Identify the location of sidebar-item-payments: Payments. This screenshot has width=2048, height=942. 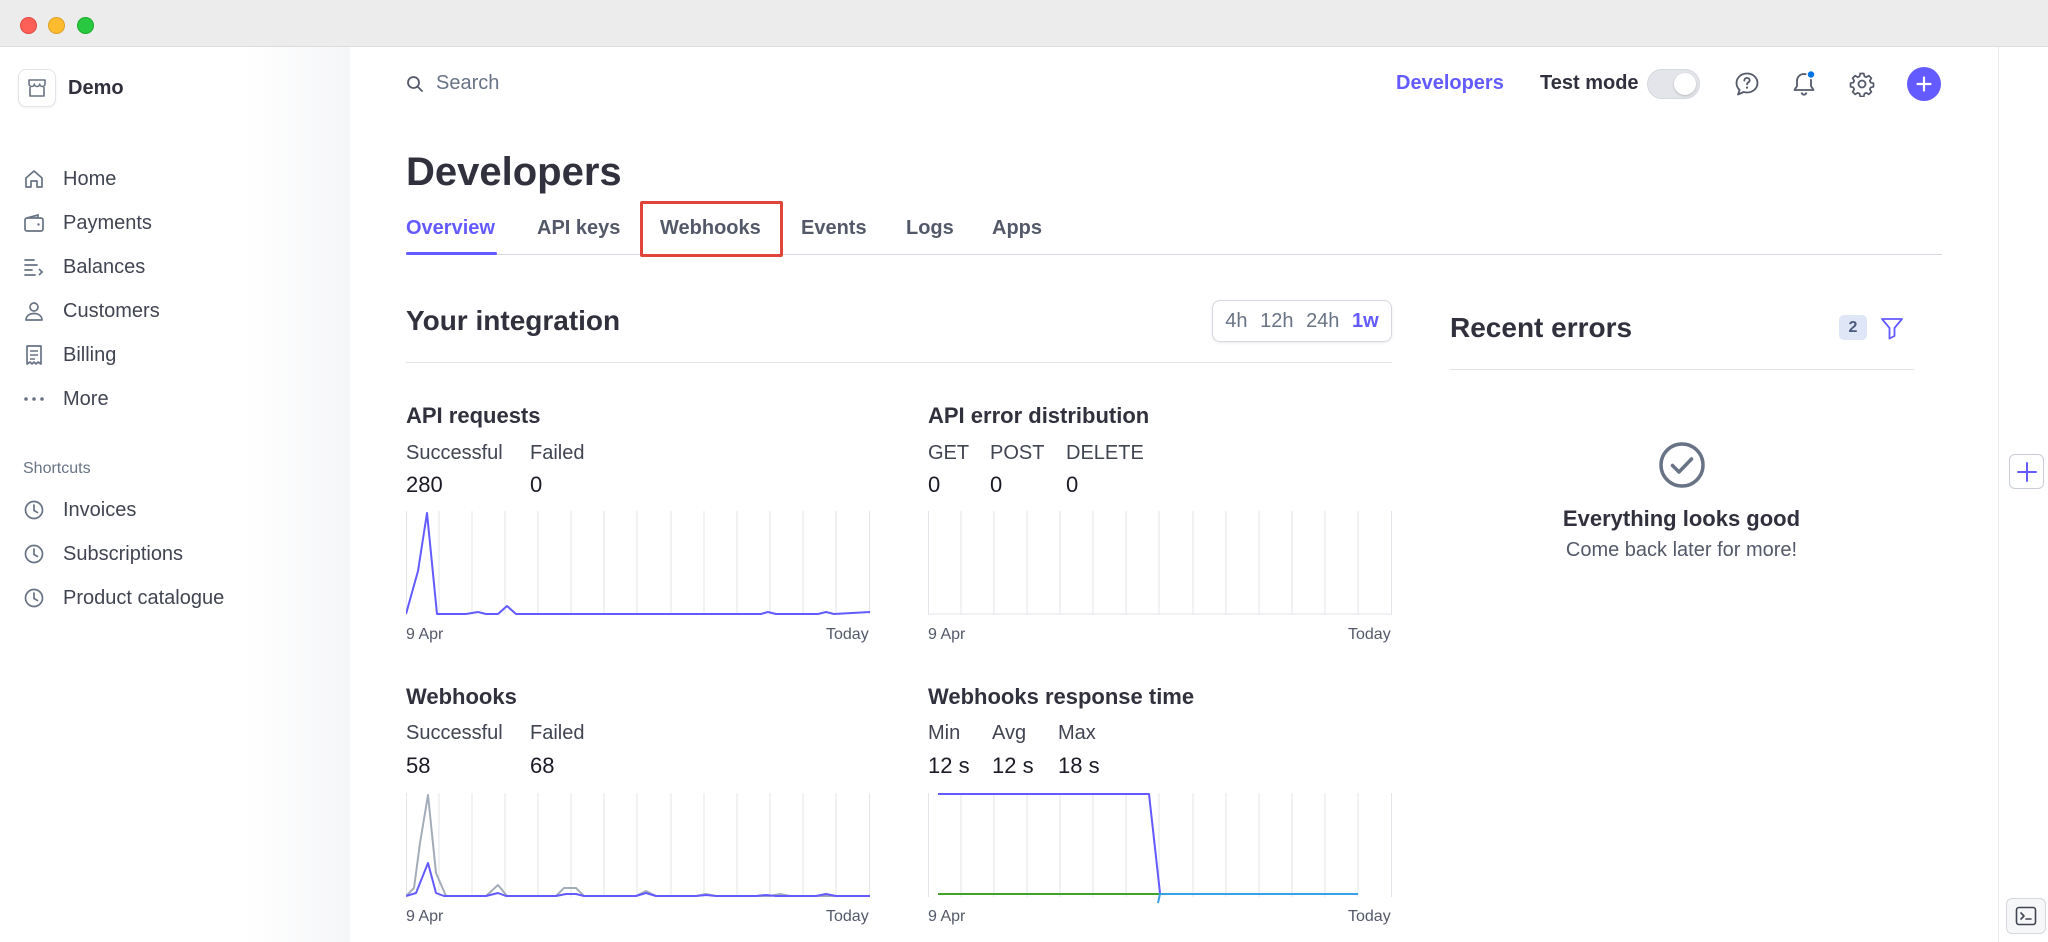
(87, 223).